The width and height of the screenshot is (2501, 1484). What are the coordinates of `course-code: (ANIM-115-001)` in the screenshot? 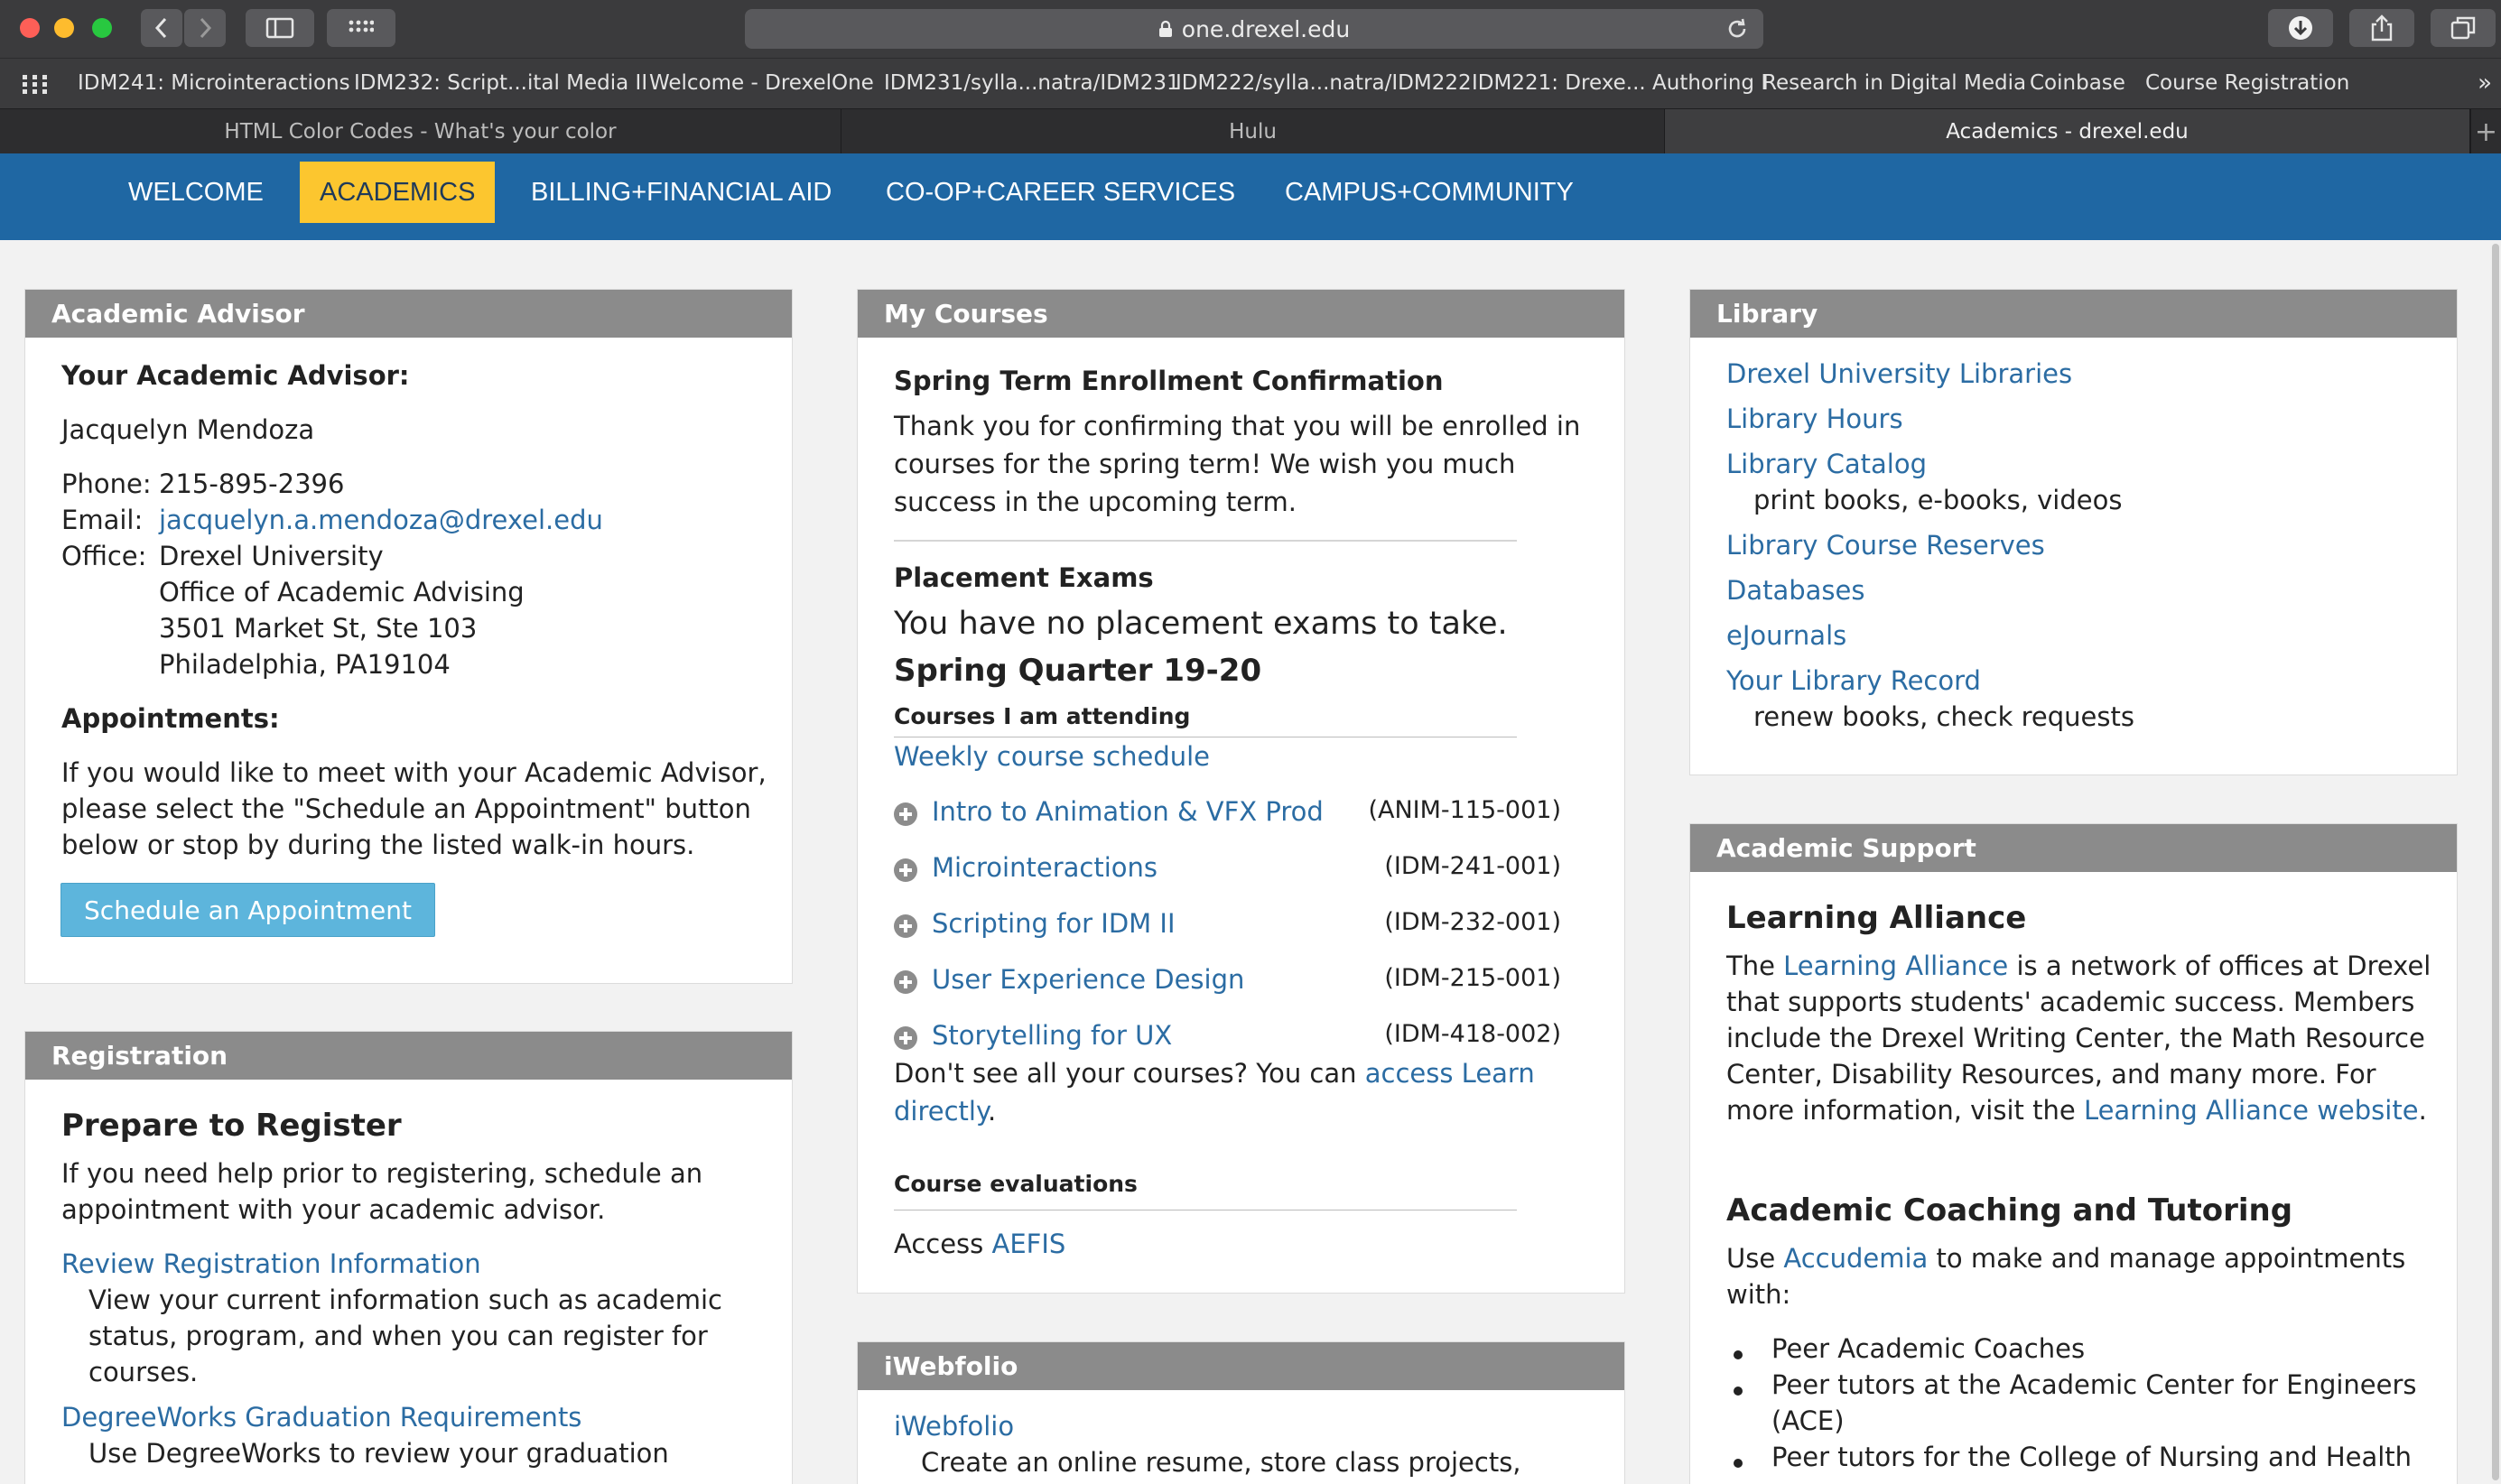 It's located at (1464, 810).